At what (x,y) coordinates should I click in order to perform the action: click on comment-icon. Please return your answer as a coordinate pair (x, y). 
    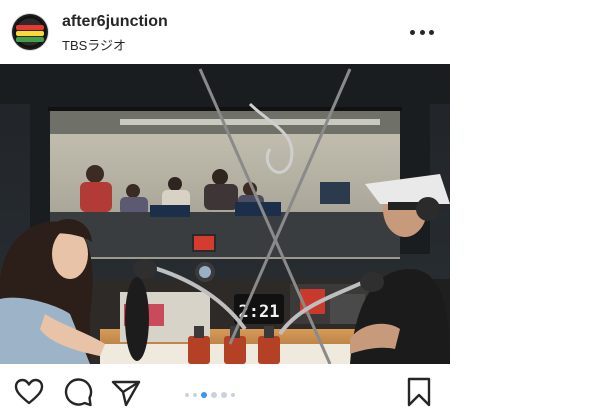
    Looking at the image, I should click on (78, 392).